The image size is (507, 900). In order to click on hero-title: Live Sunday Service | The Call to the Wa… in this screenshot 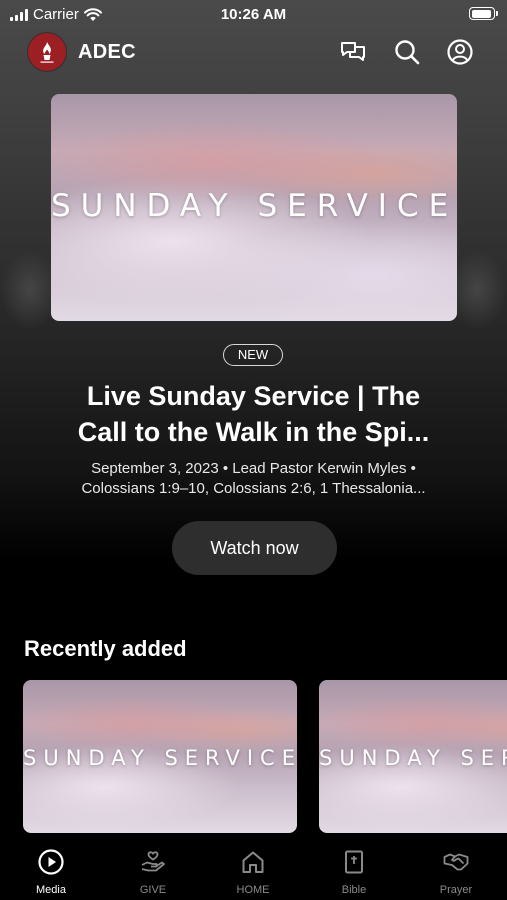, I will do `click(253, 414)`.